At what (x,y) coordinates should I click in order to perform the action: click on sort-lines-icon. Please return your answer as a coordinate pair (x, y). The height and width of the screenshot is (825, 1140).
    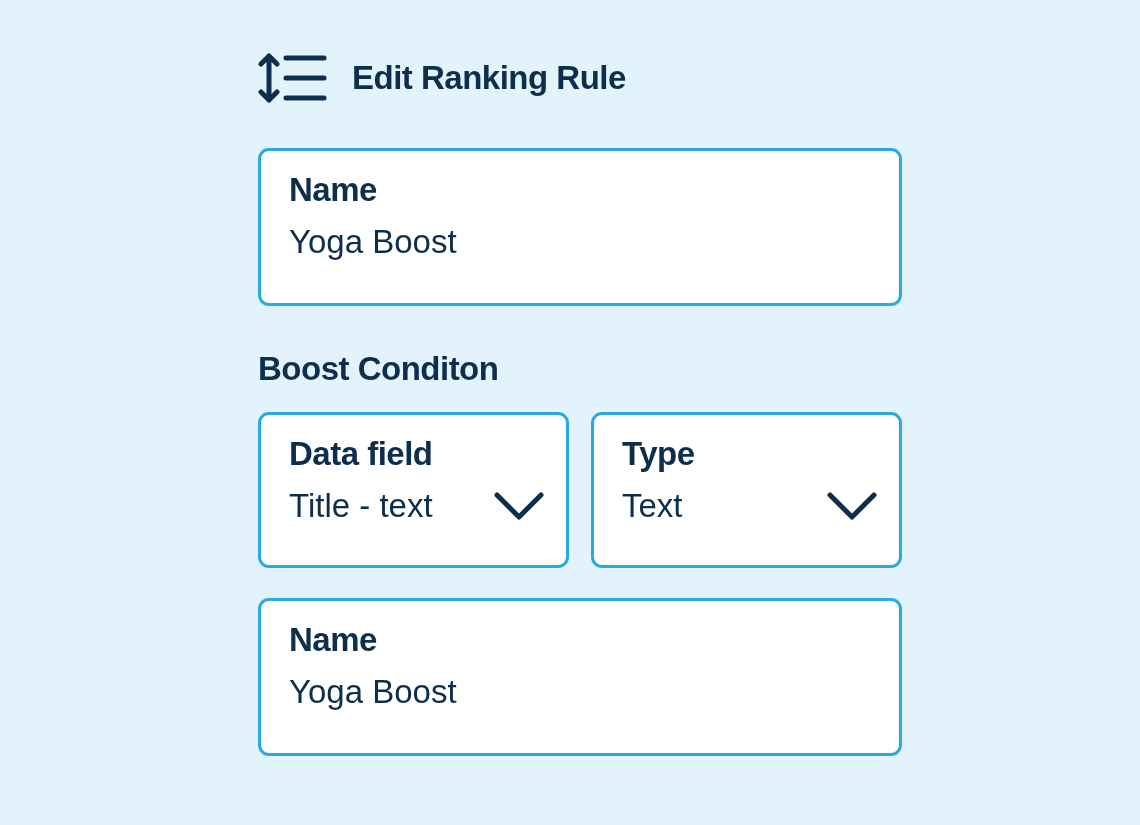
    Looking at the image, I should click on (293, 78).